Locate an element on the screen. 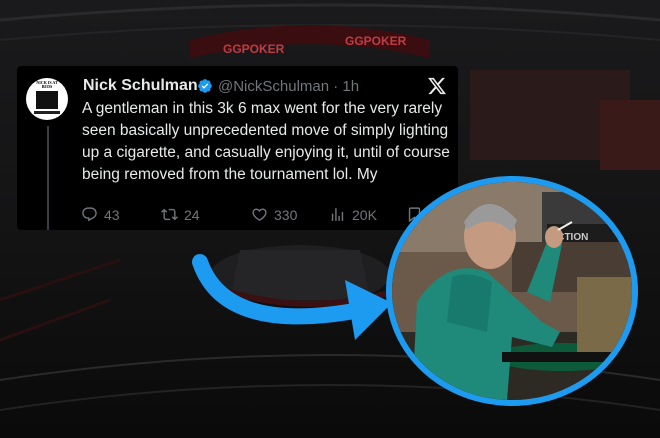  like-count: 330 is located at coordinates (286, 214).